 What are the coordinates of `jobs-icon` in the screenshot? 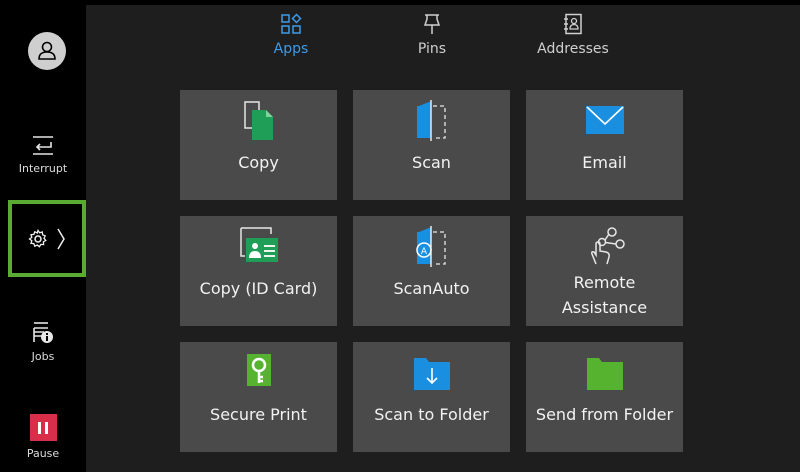 It's located at (43, 332).